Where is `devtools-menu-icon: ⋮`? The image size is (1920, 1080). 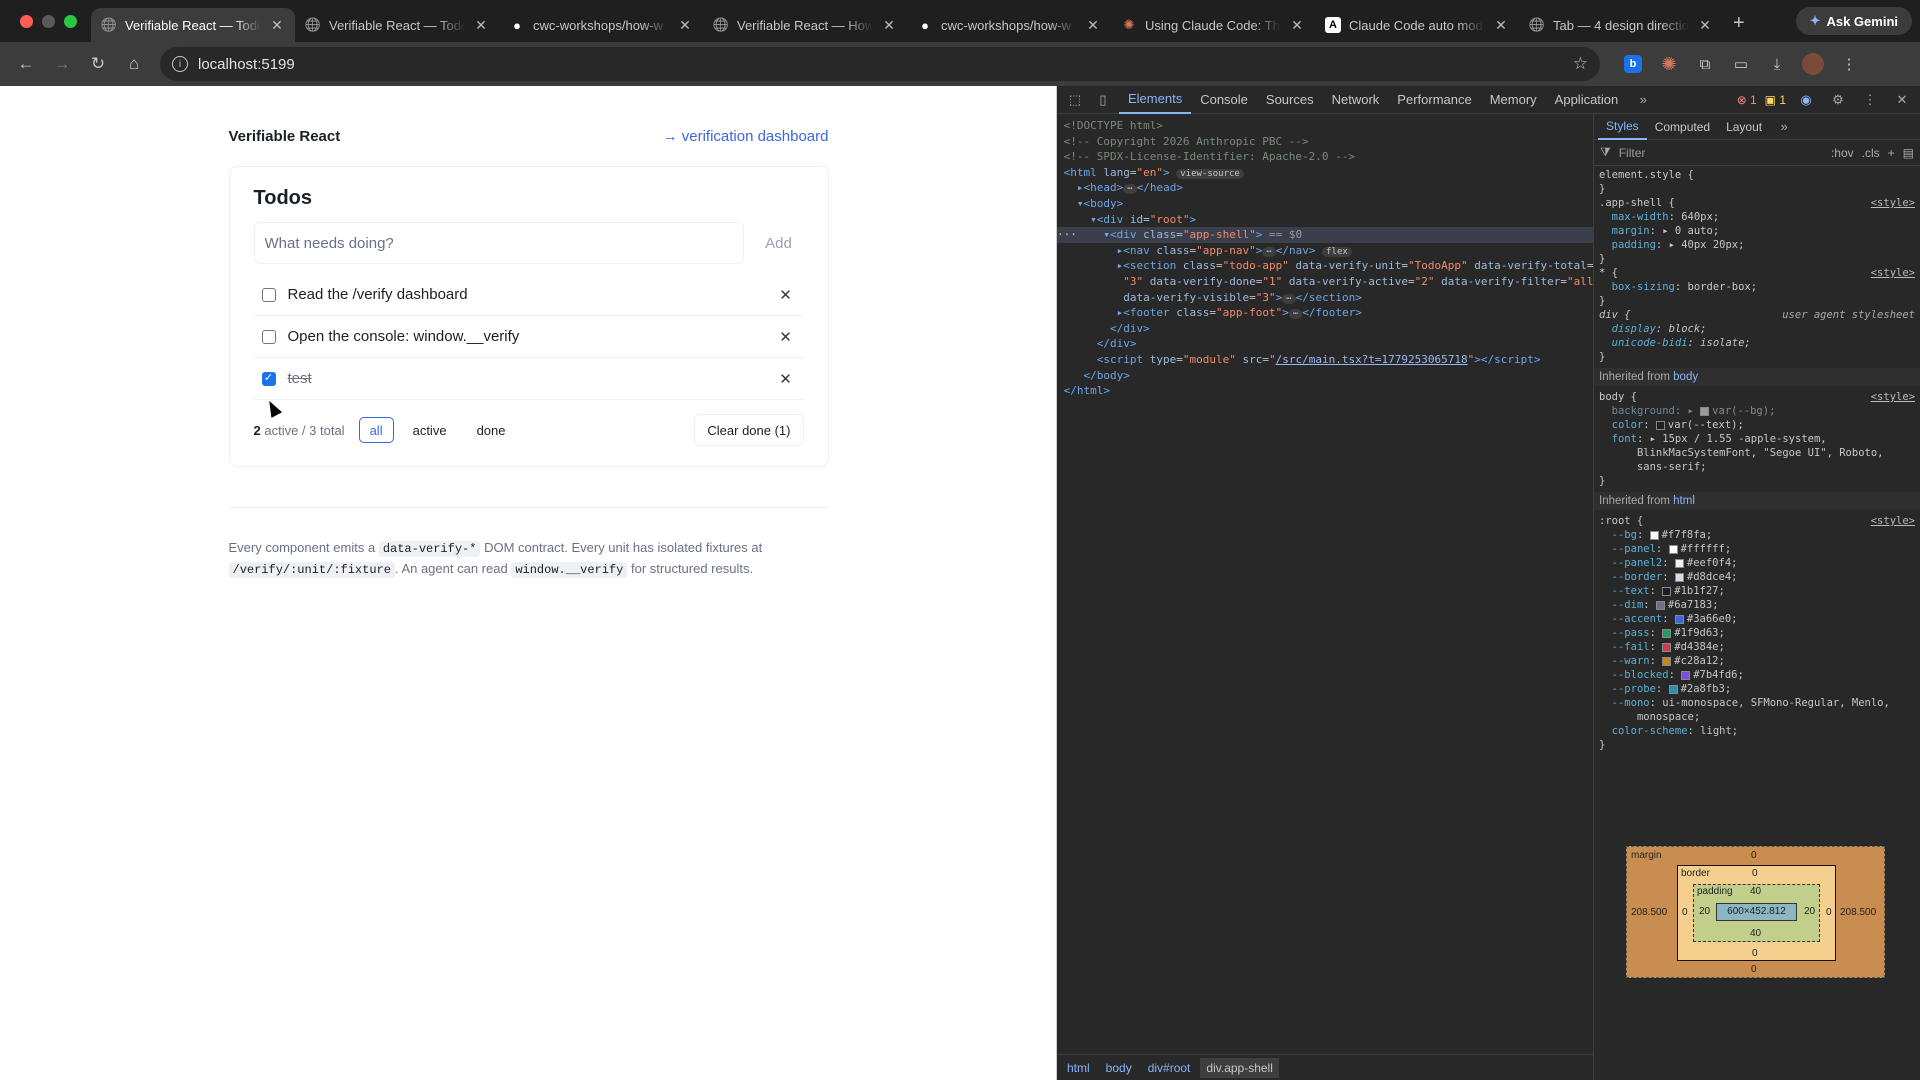
devtools-menu-icon: ⋮ is located at coordinates (1870, 100).